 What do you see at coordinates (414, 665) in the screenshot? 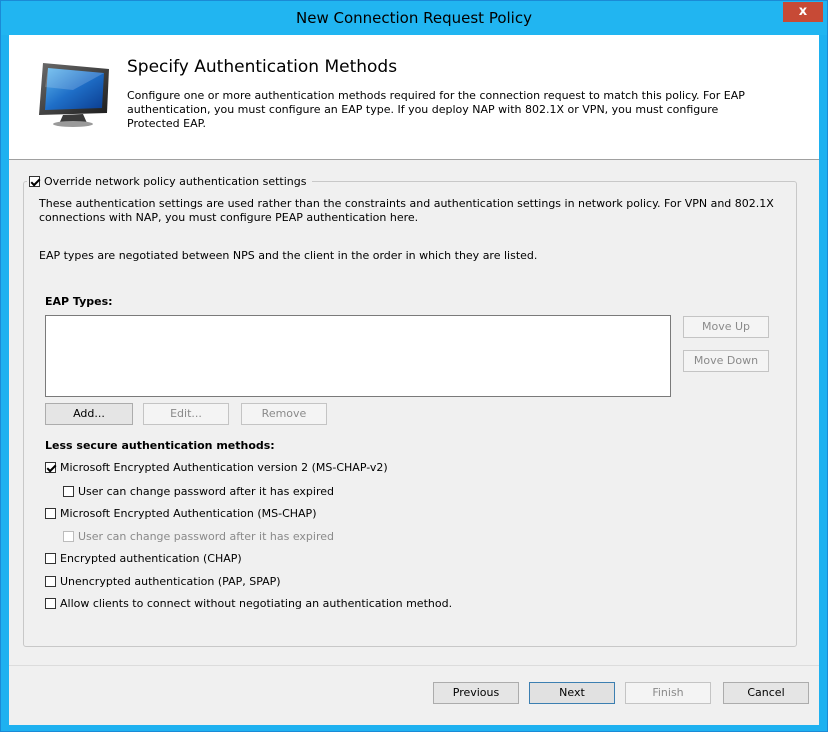
I see `footer-divider` at bounding box center [414, 665].